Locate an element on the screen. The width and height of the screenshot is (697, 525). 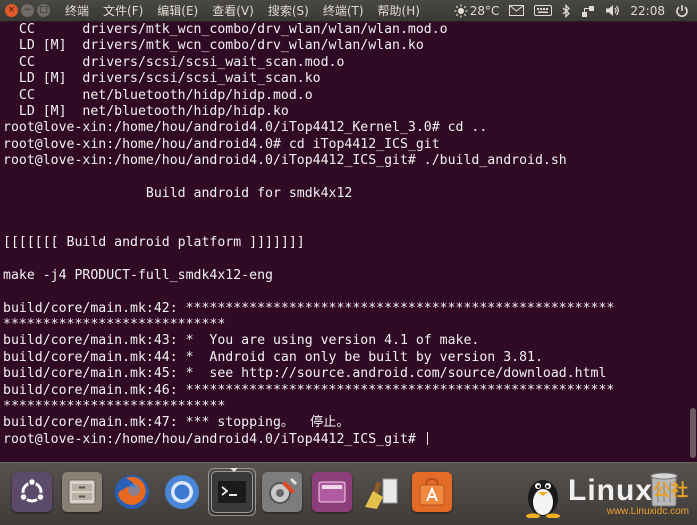
firefox-icon is located at coordinates (132, 492).